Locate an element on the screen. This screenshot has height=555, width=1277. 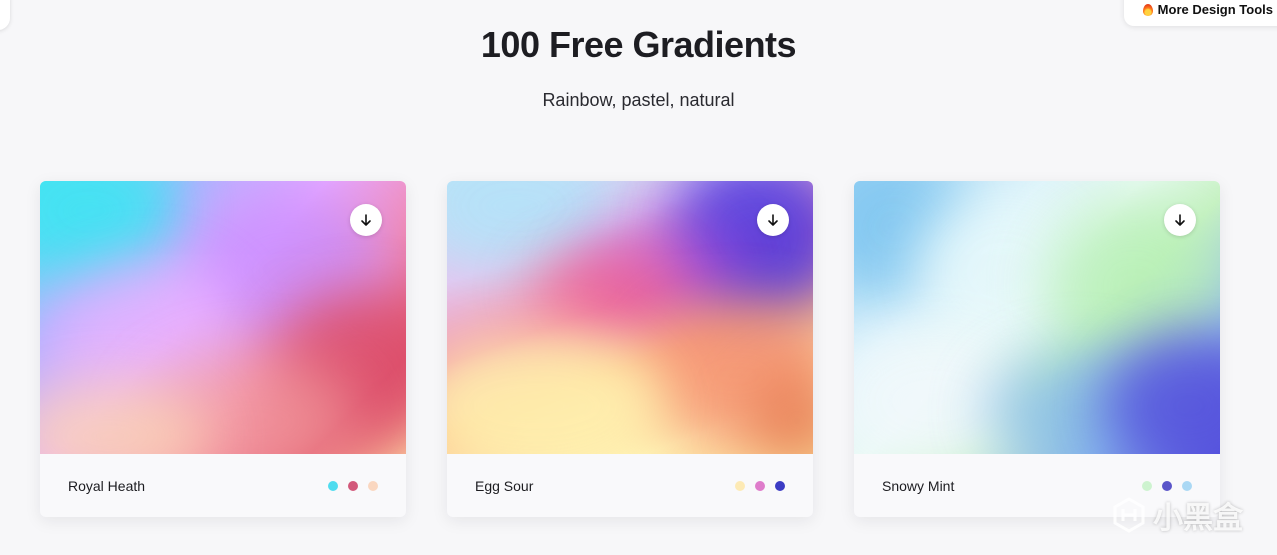
watermark: 小黑盒 is located at coordinates (1177, 515).